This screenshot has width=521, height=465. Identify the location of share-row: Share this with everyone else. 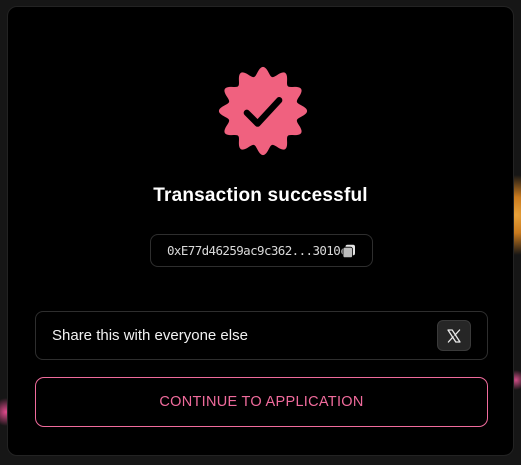
(261, 335).